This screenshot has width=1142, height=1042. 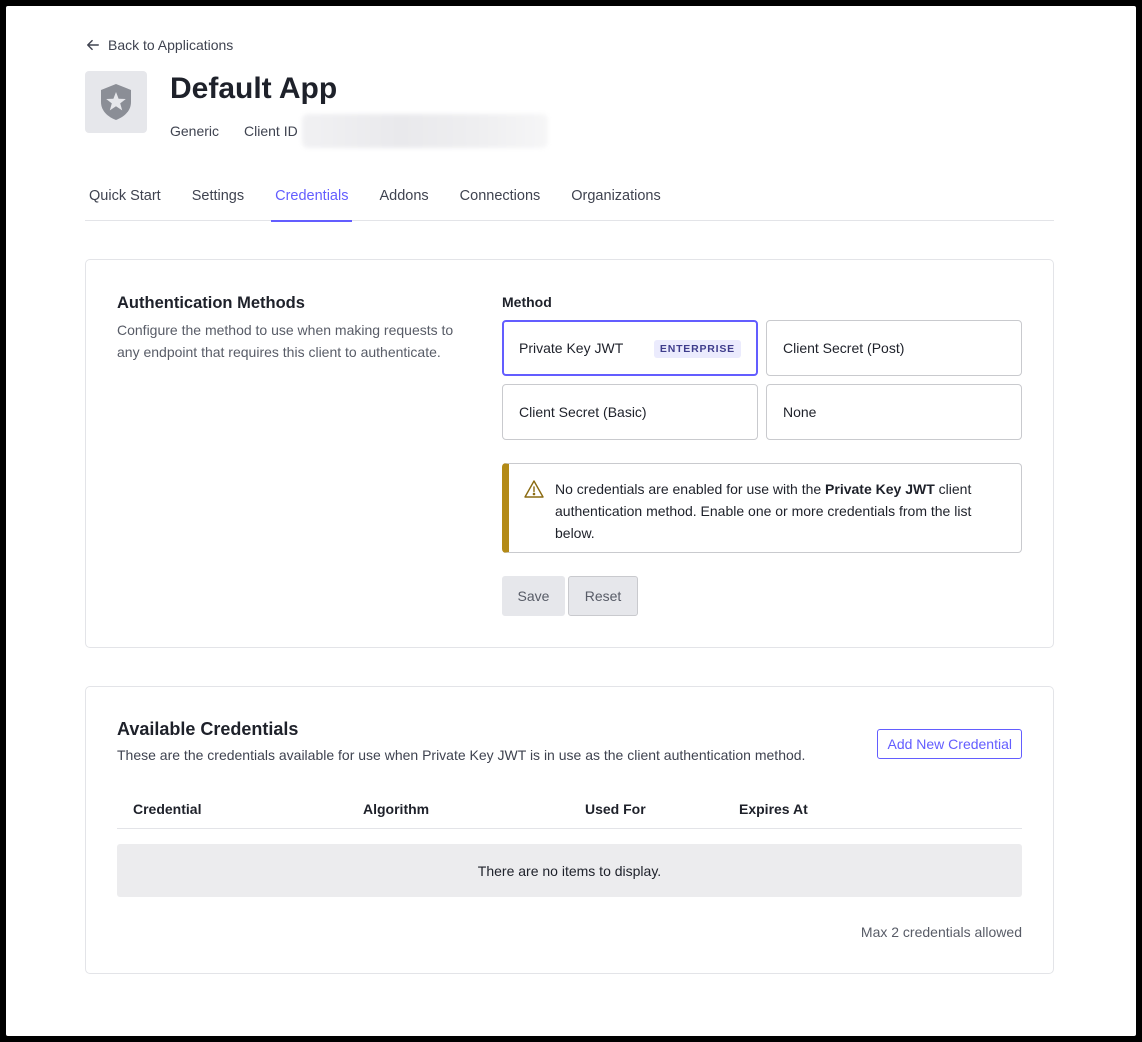 I want to click on client-id-value-redacted, so click(x=424, y=131).